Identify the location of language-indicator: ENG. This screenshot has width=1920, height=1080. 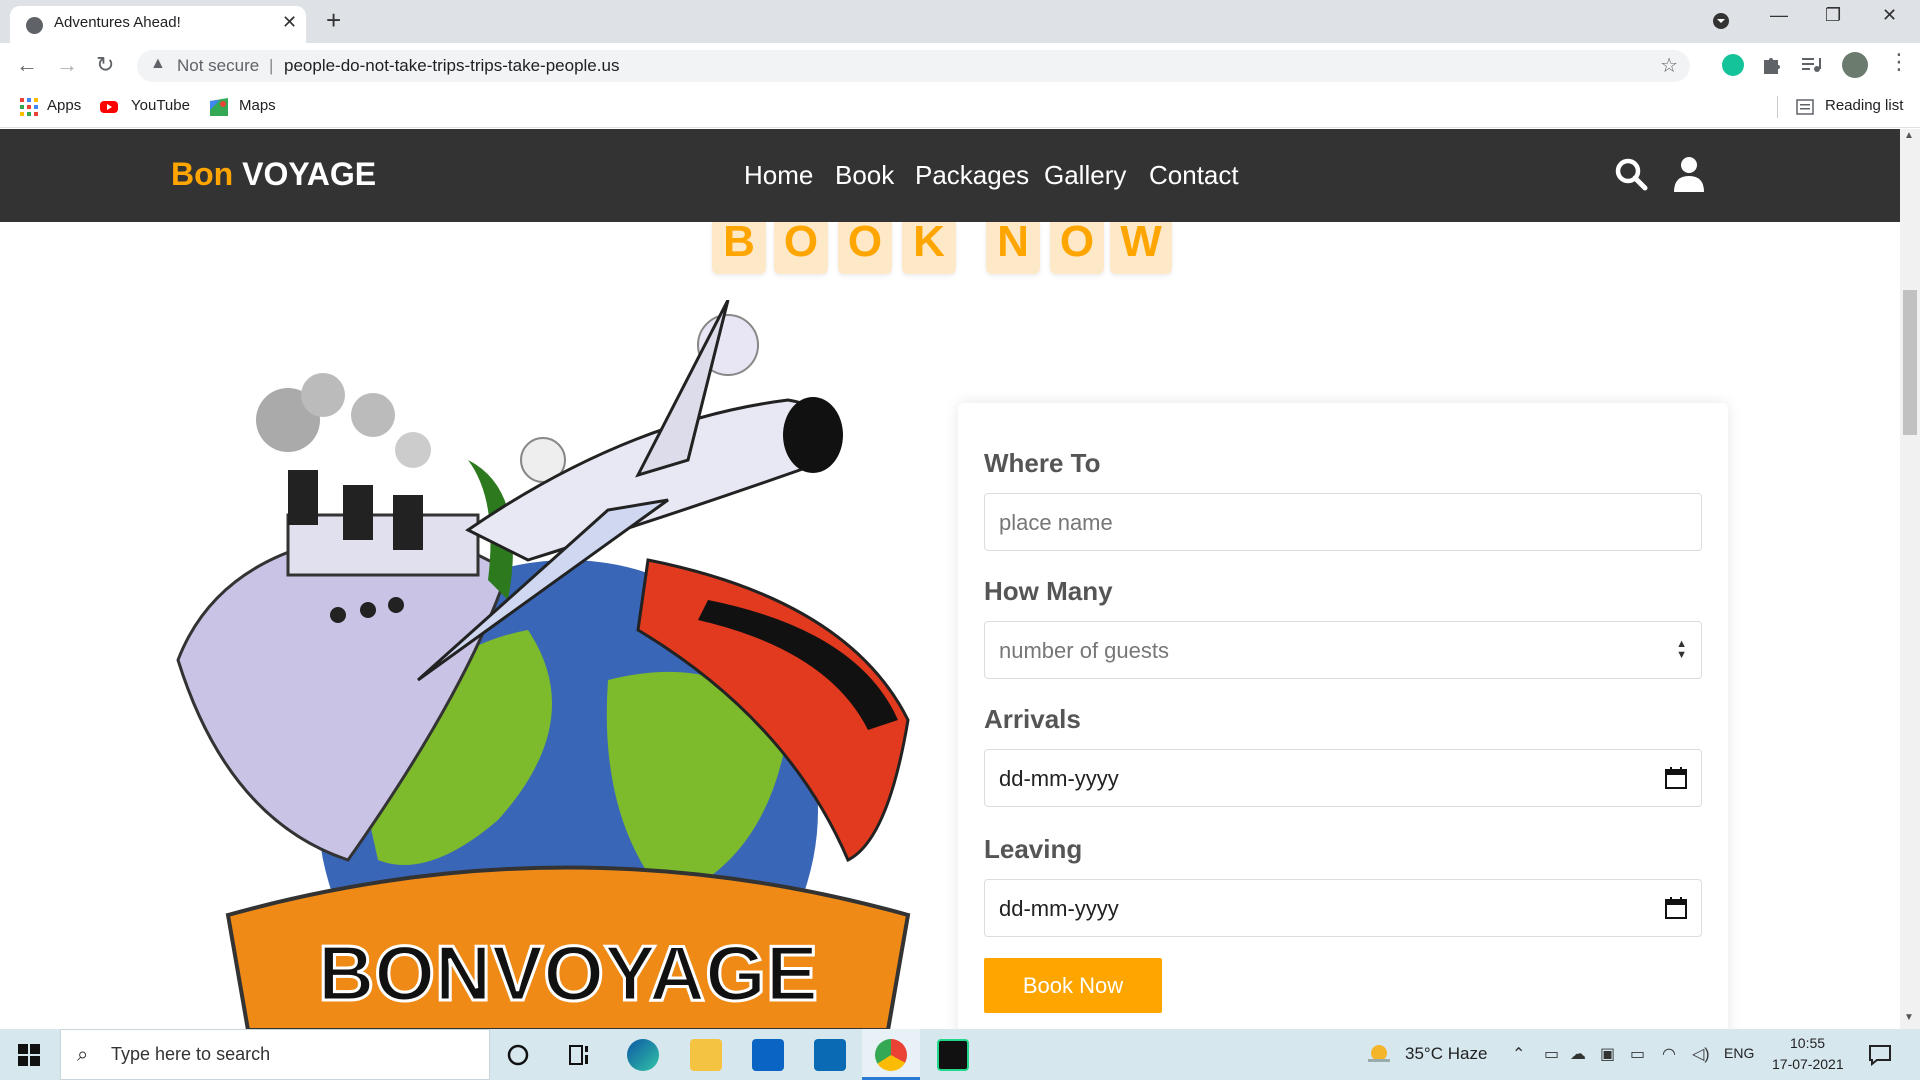
(1739, 1053).